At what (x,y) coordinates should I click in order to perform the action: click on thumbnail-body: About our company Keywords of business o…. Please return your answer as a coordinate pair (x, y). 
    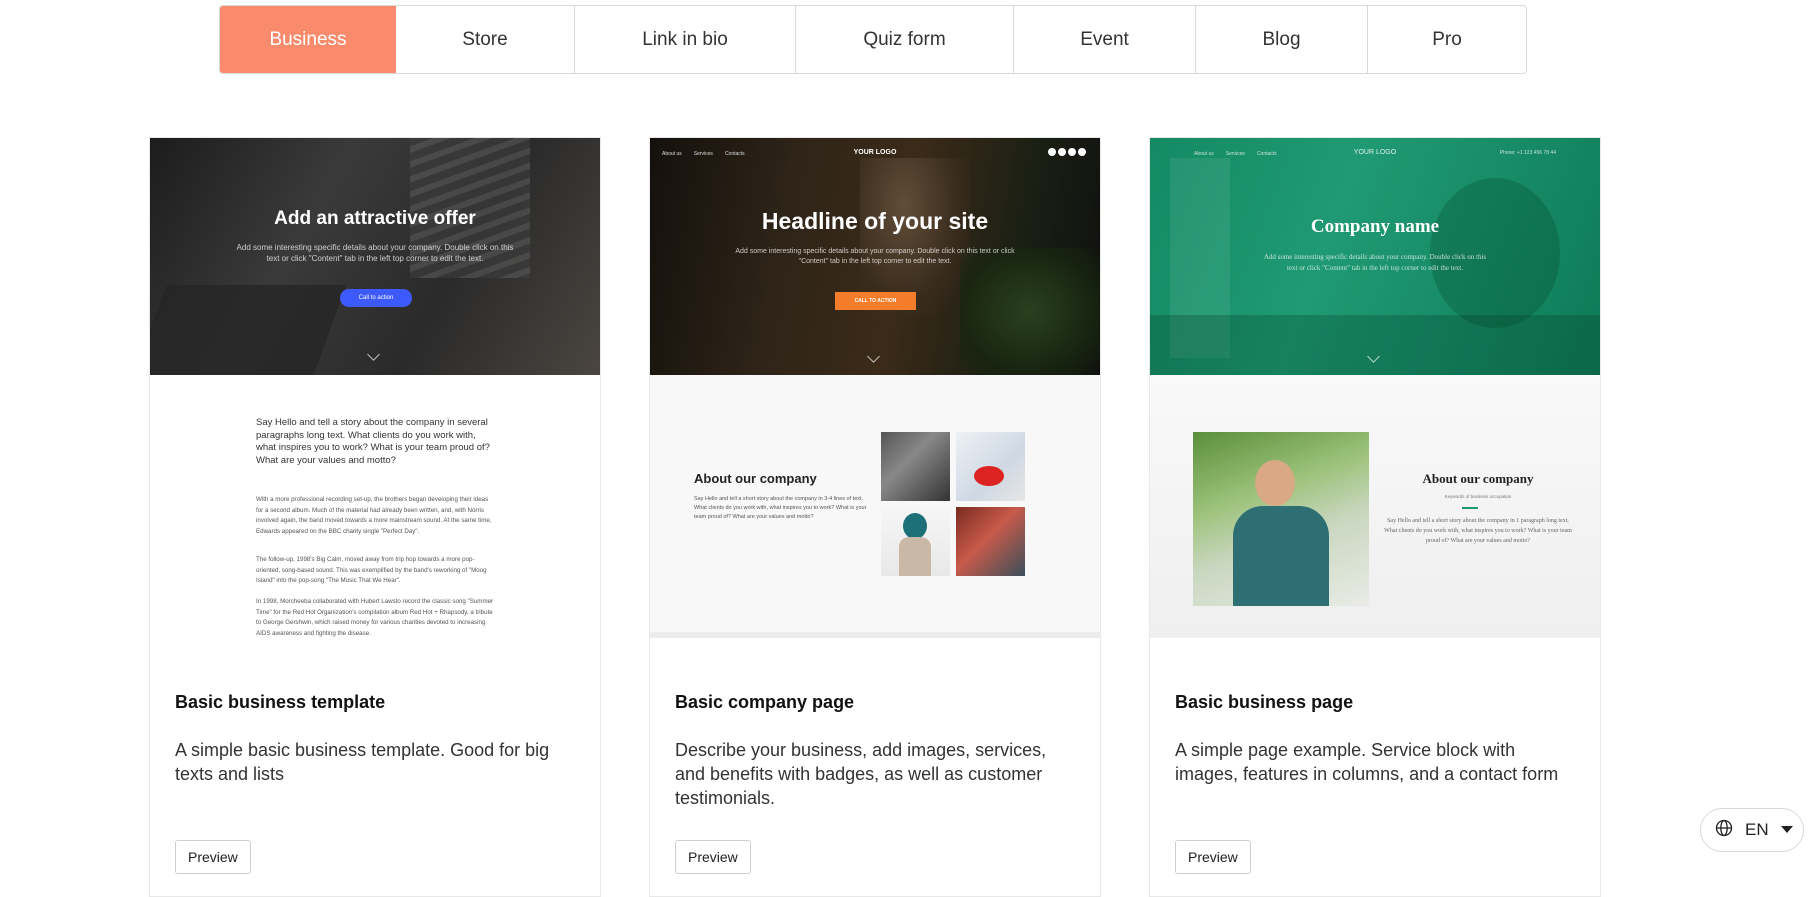
    Looking at the image, I should click on (1375, 506).